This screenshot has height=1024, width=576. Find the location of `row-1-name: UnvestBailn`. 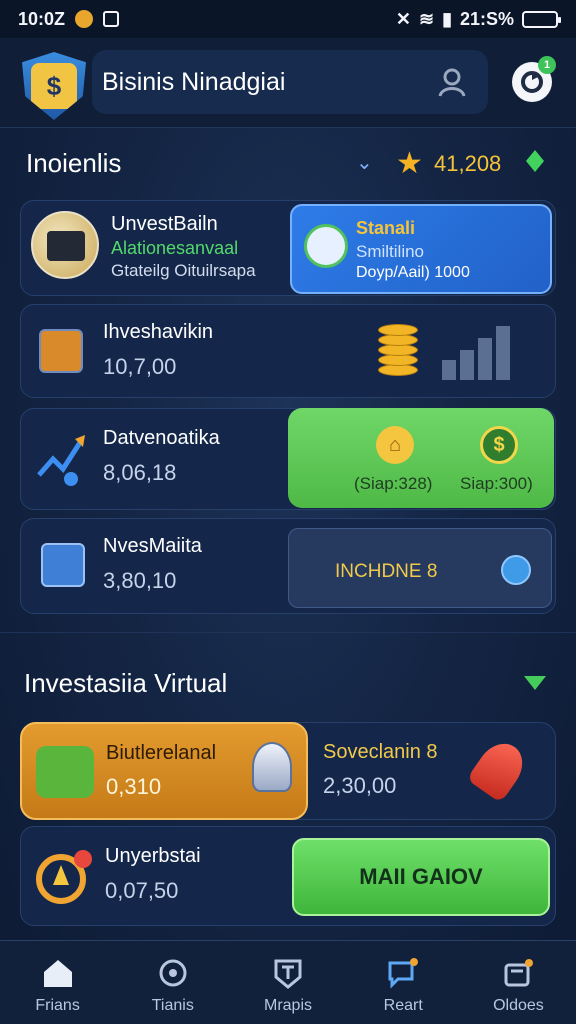

row-1-name: UnvestBailn is located at coordinates (164, 224).